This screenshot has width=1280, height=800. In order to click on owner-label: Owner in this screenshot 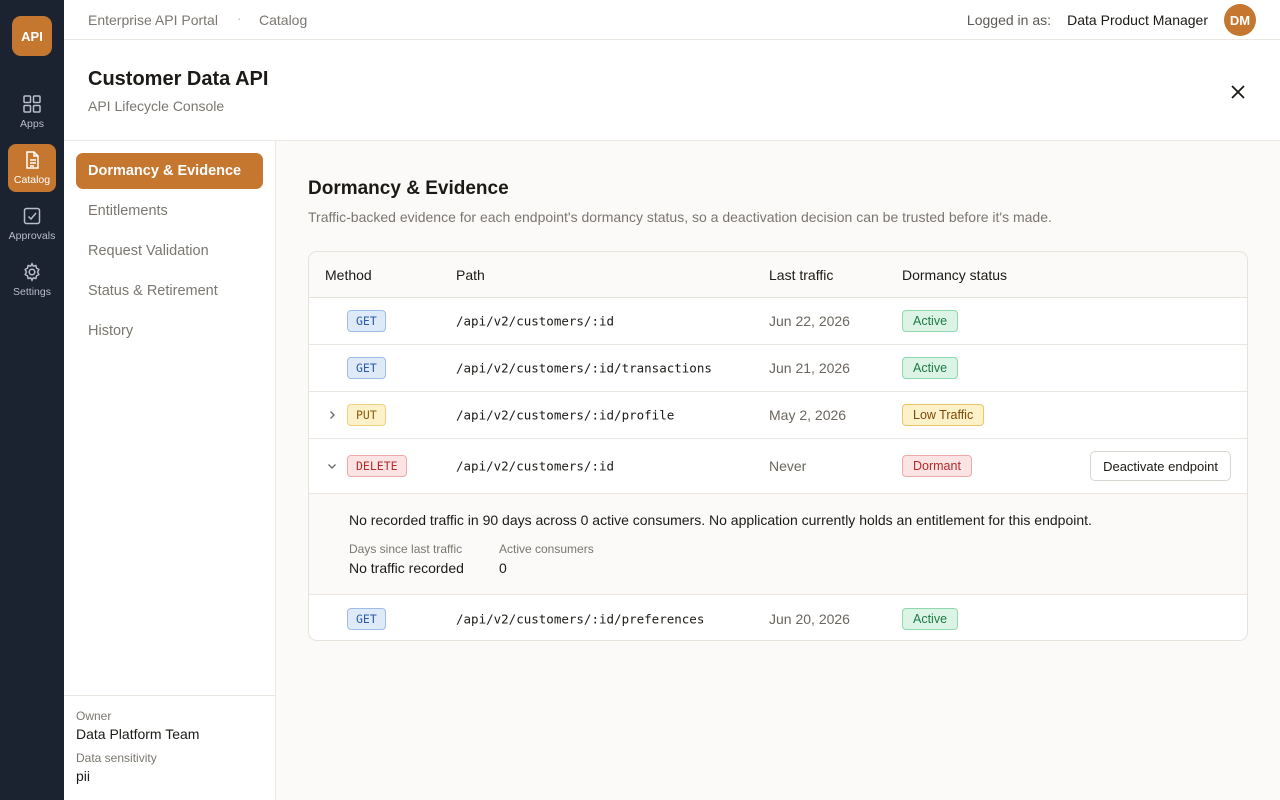, I will do `click(94, 716)`.